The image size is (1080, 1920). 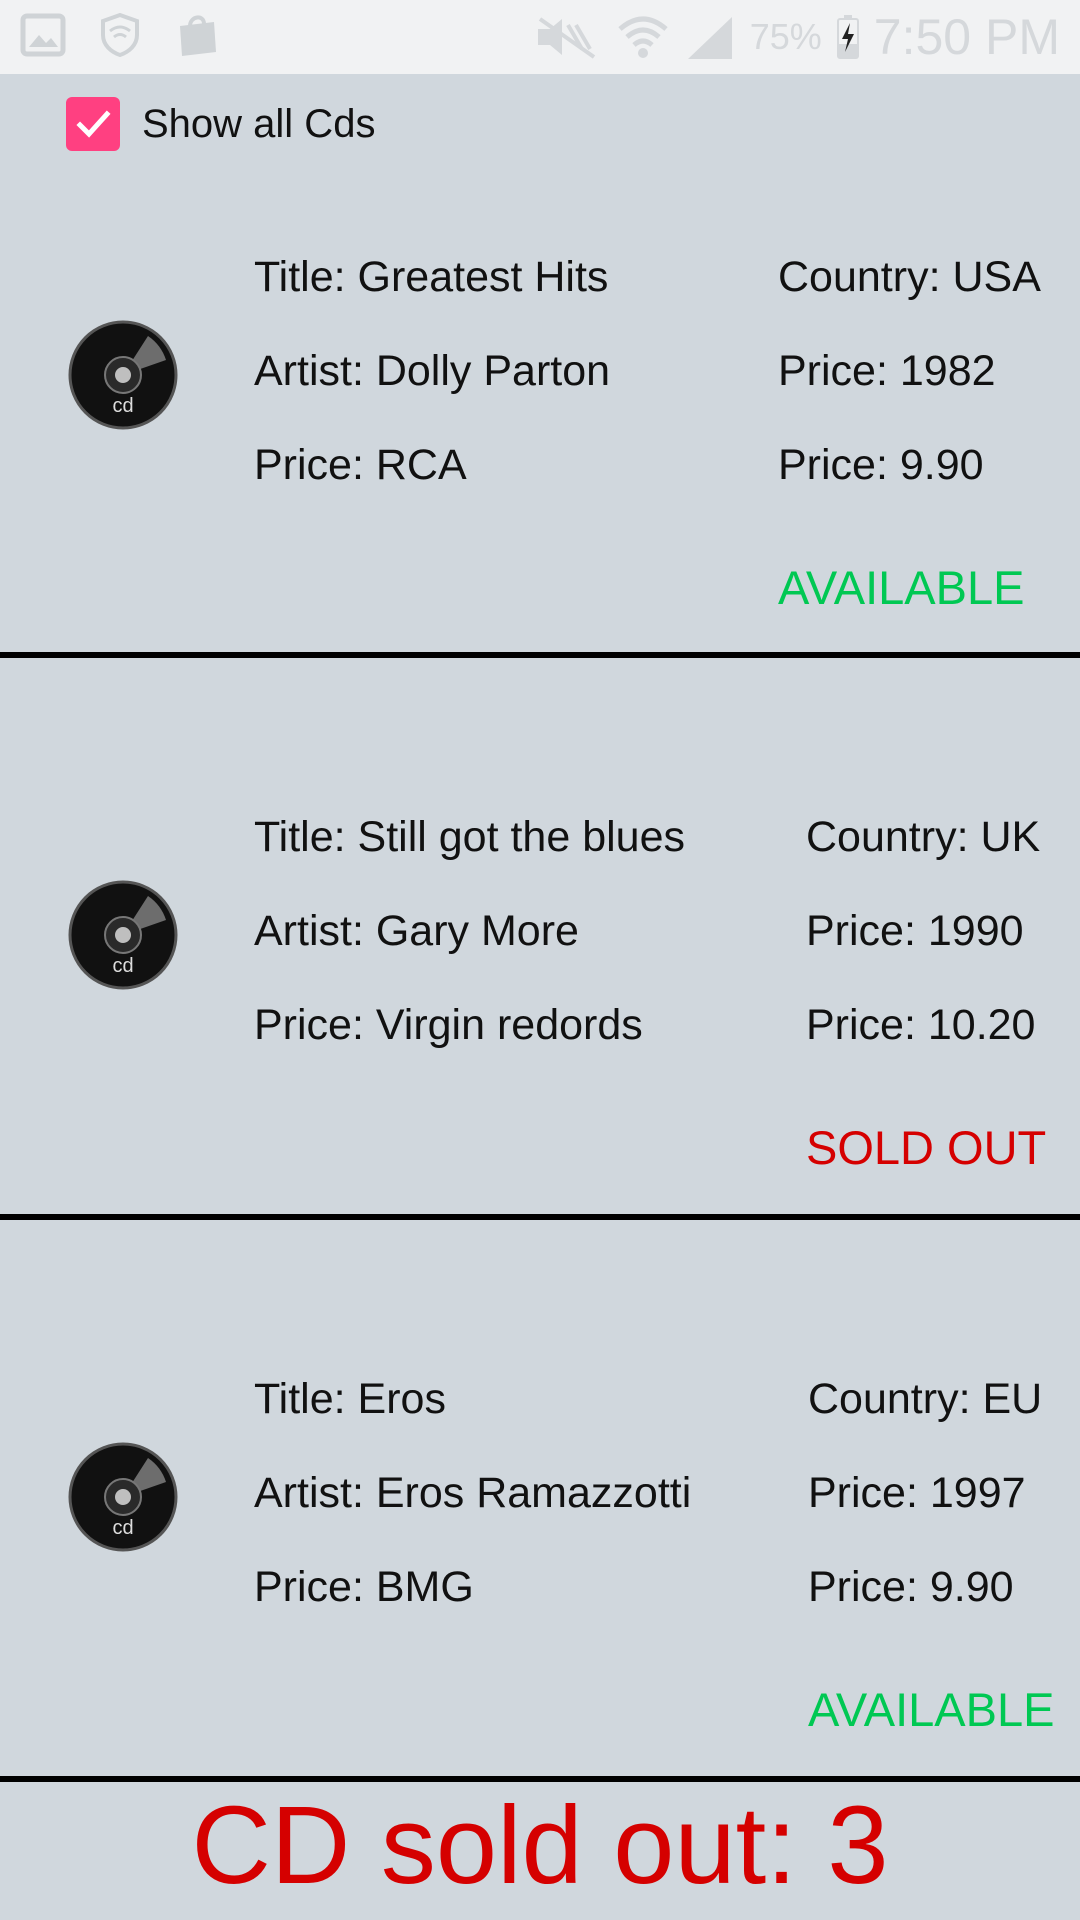 I want to click on cd-country: Country: EU, so click(x=925, y=1399).